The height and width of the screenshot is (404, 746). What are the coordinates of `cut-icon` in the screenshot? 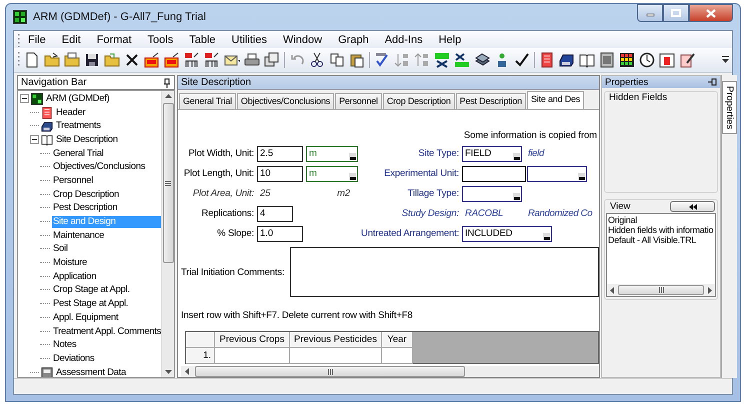 It's located at (317, 60).